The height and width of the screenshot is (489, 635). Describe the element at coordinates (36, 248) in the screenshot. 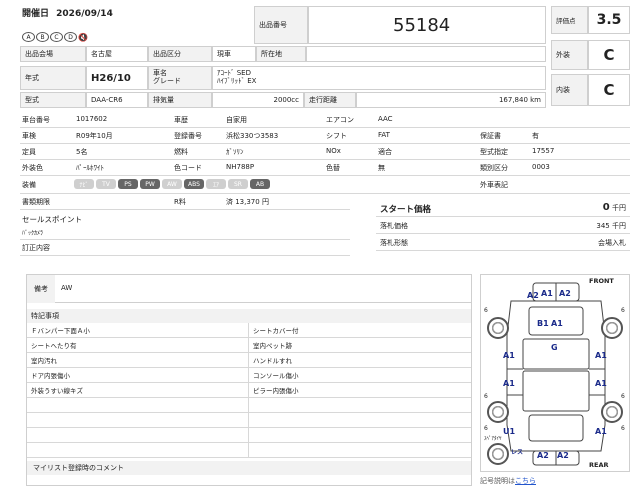

I see `correction-label: 訂正内容` at that location.